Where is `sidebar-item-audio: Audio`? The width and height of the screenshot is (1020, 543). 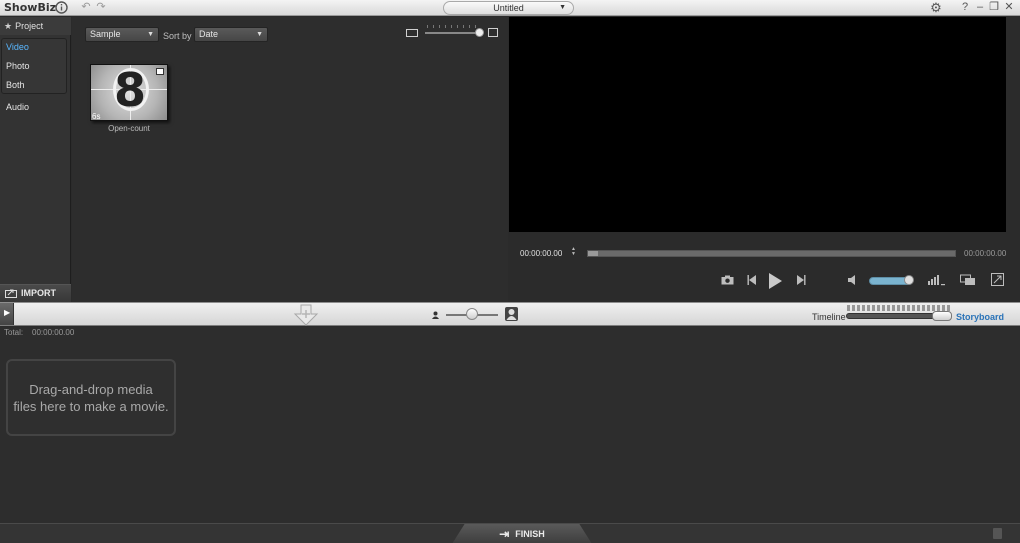 sidebar-item-audio: Audio is located at coordinates (17, 107).